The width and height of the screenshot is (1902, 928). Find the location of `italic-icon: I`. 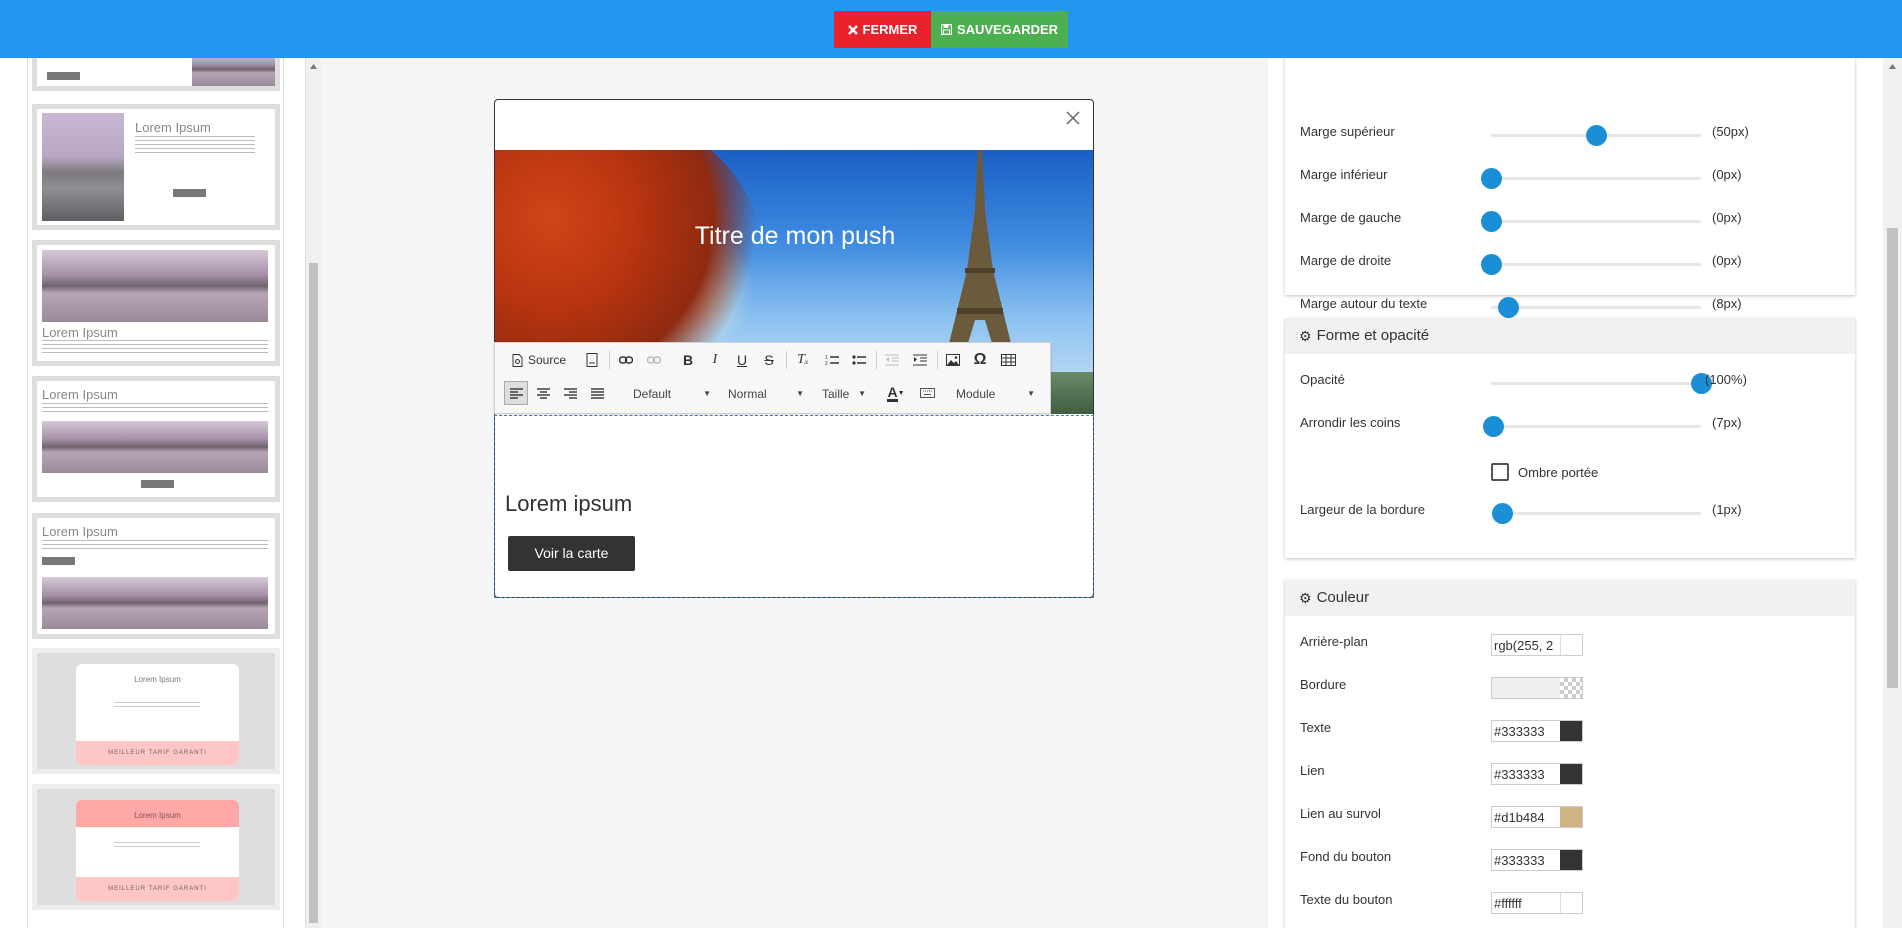

italic-icon: I is located at coordinates (715, 359).